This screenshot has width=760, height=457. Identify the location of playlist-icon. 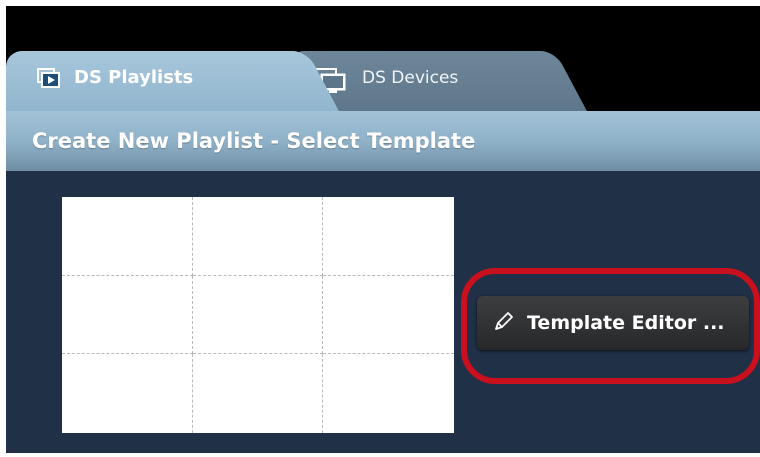
(50, 81).